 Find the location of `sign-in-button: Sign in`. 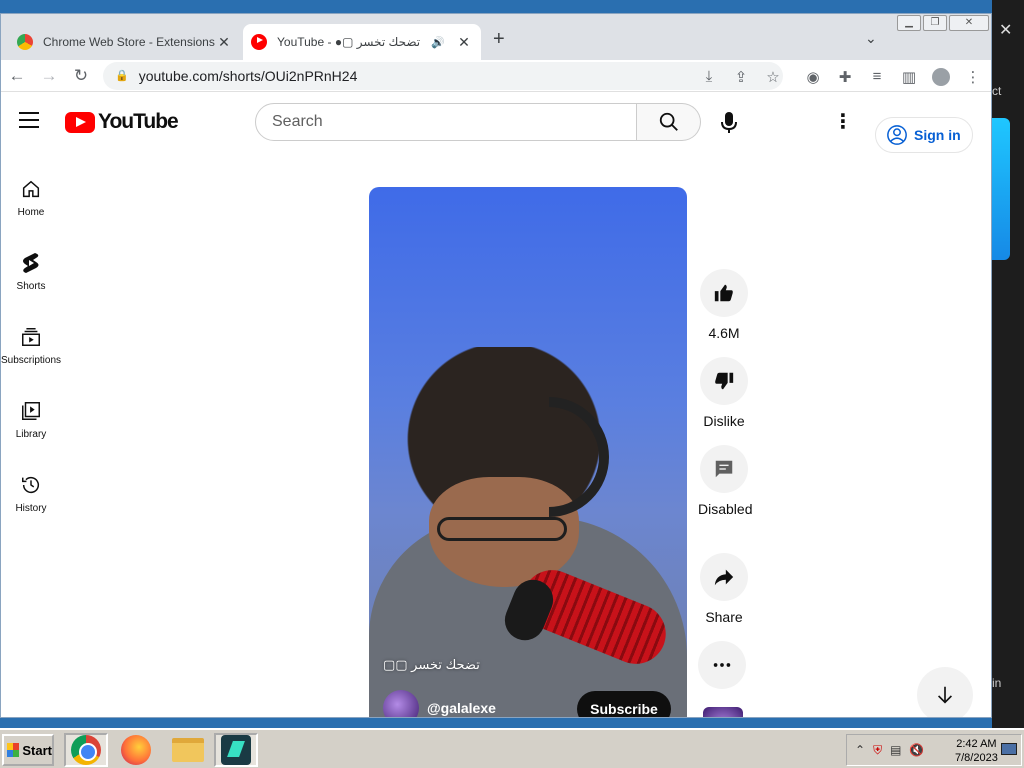

sign-in-button: Sign in is located at coordinates (924, 135).